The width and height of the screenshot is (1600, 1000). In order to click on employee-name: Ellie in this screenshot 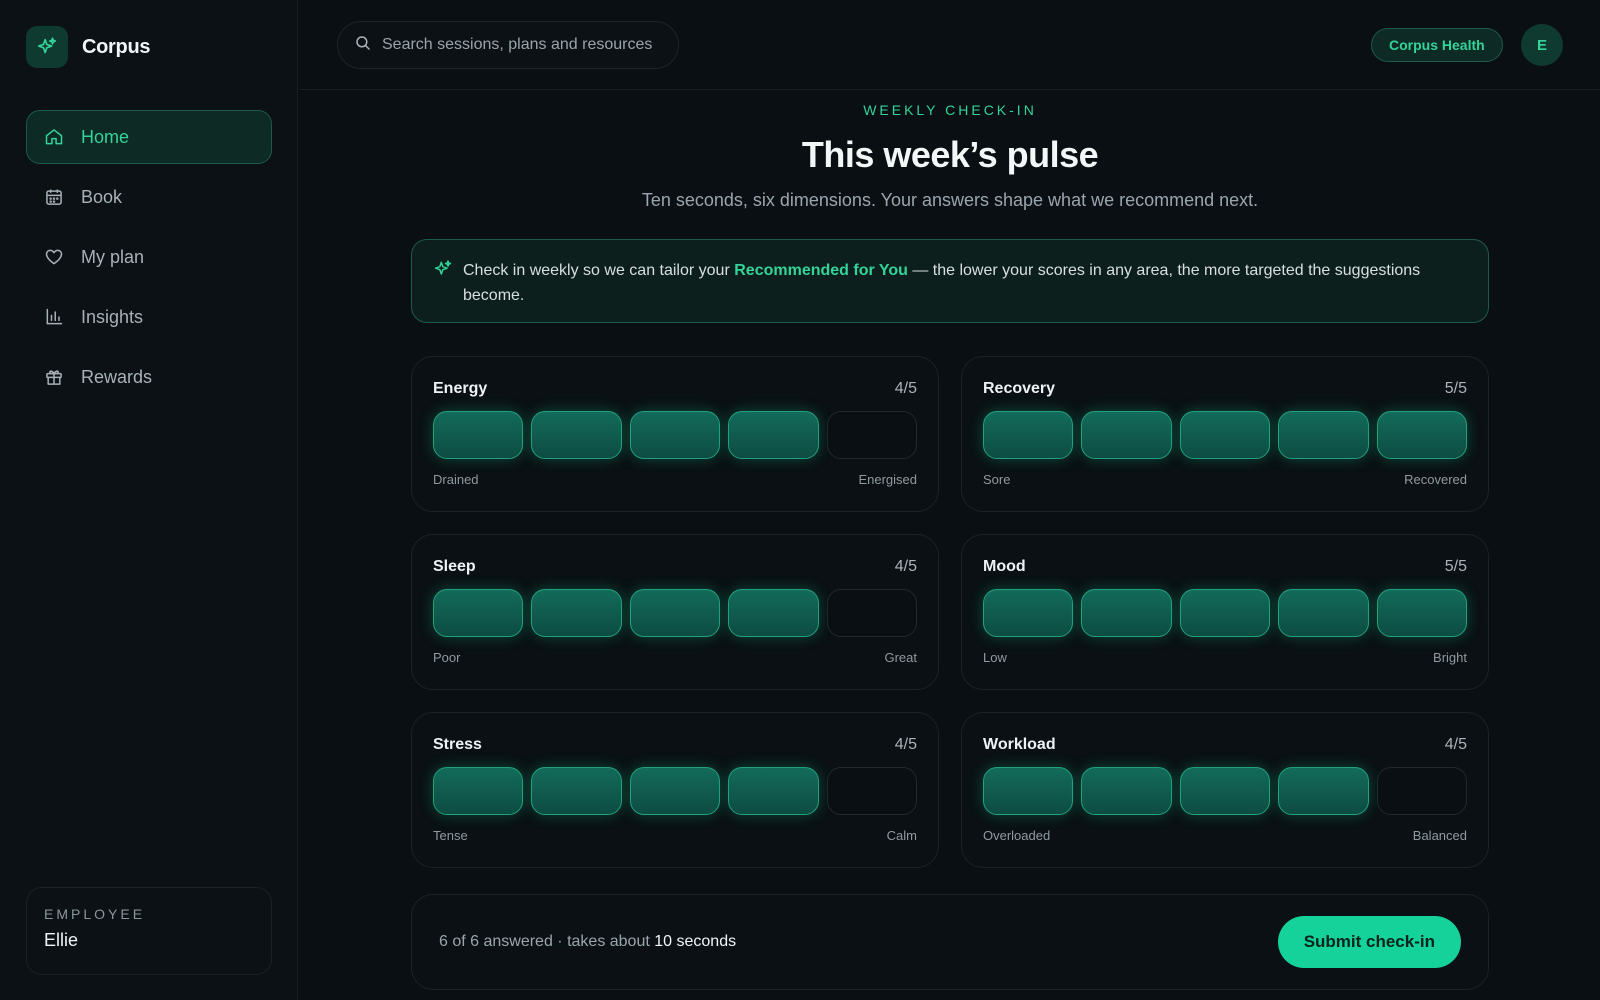, I will do `click(61, 940)`.